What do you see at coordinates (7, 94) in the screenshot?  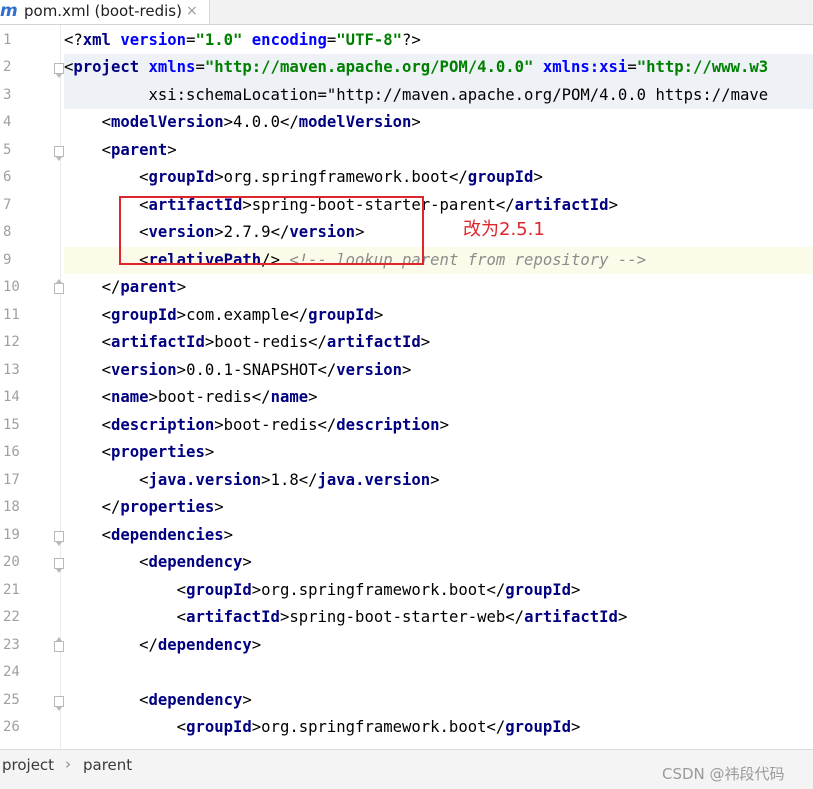 I see `line-number: 3` at bounding box center [7, 94].